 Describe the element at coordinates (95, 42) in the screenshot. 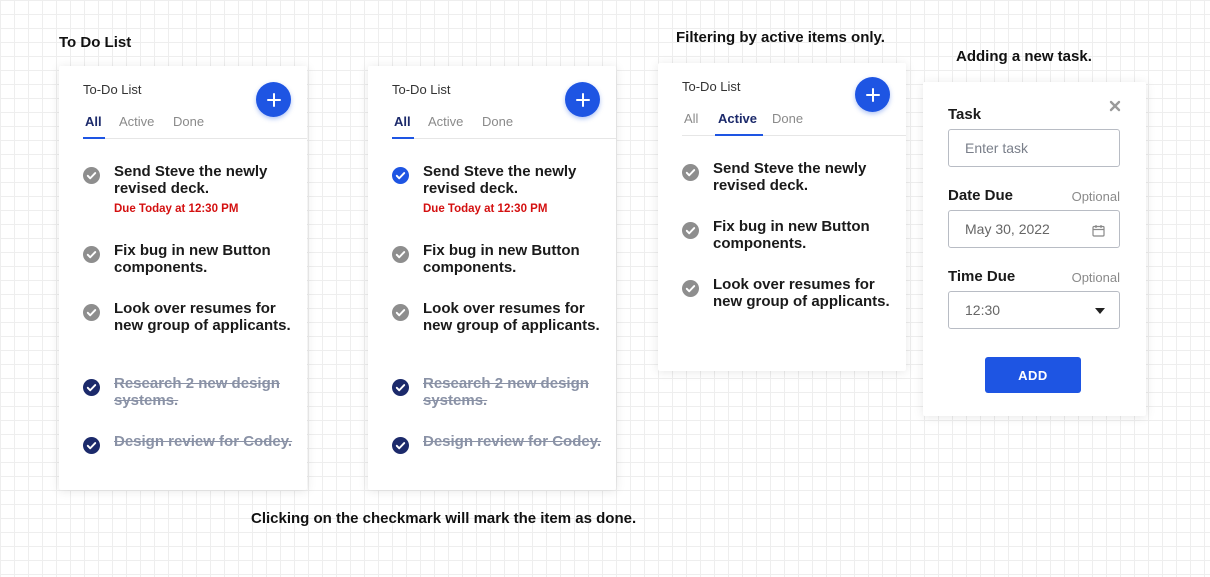

I see `caption-todo-list: To Do List` at that location.